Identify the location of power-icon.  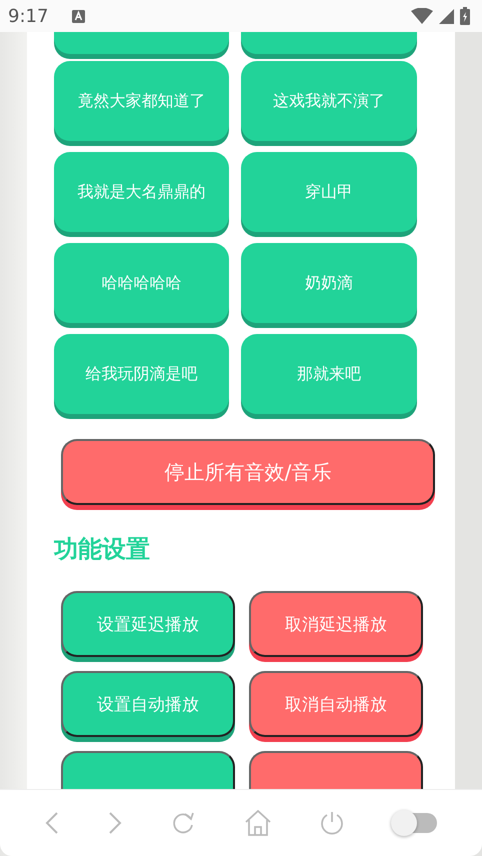
(332, 823).